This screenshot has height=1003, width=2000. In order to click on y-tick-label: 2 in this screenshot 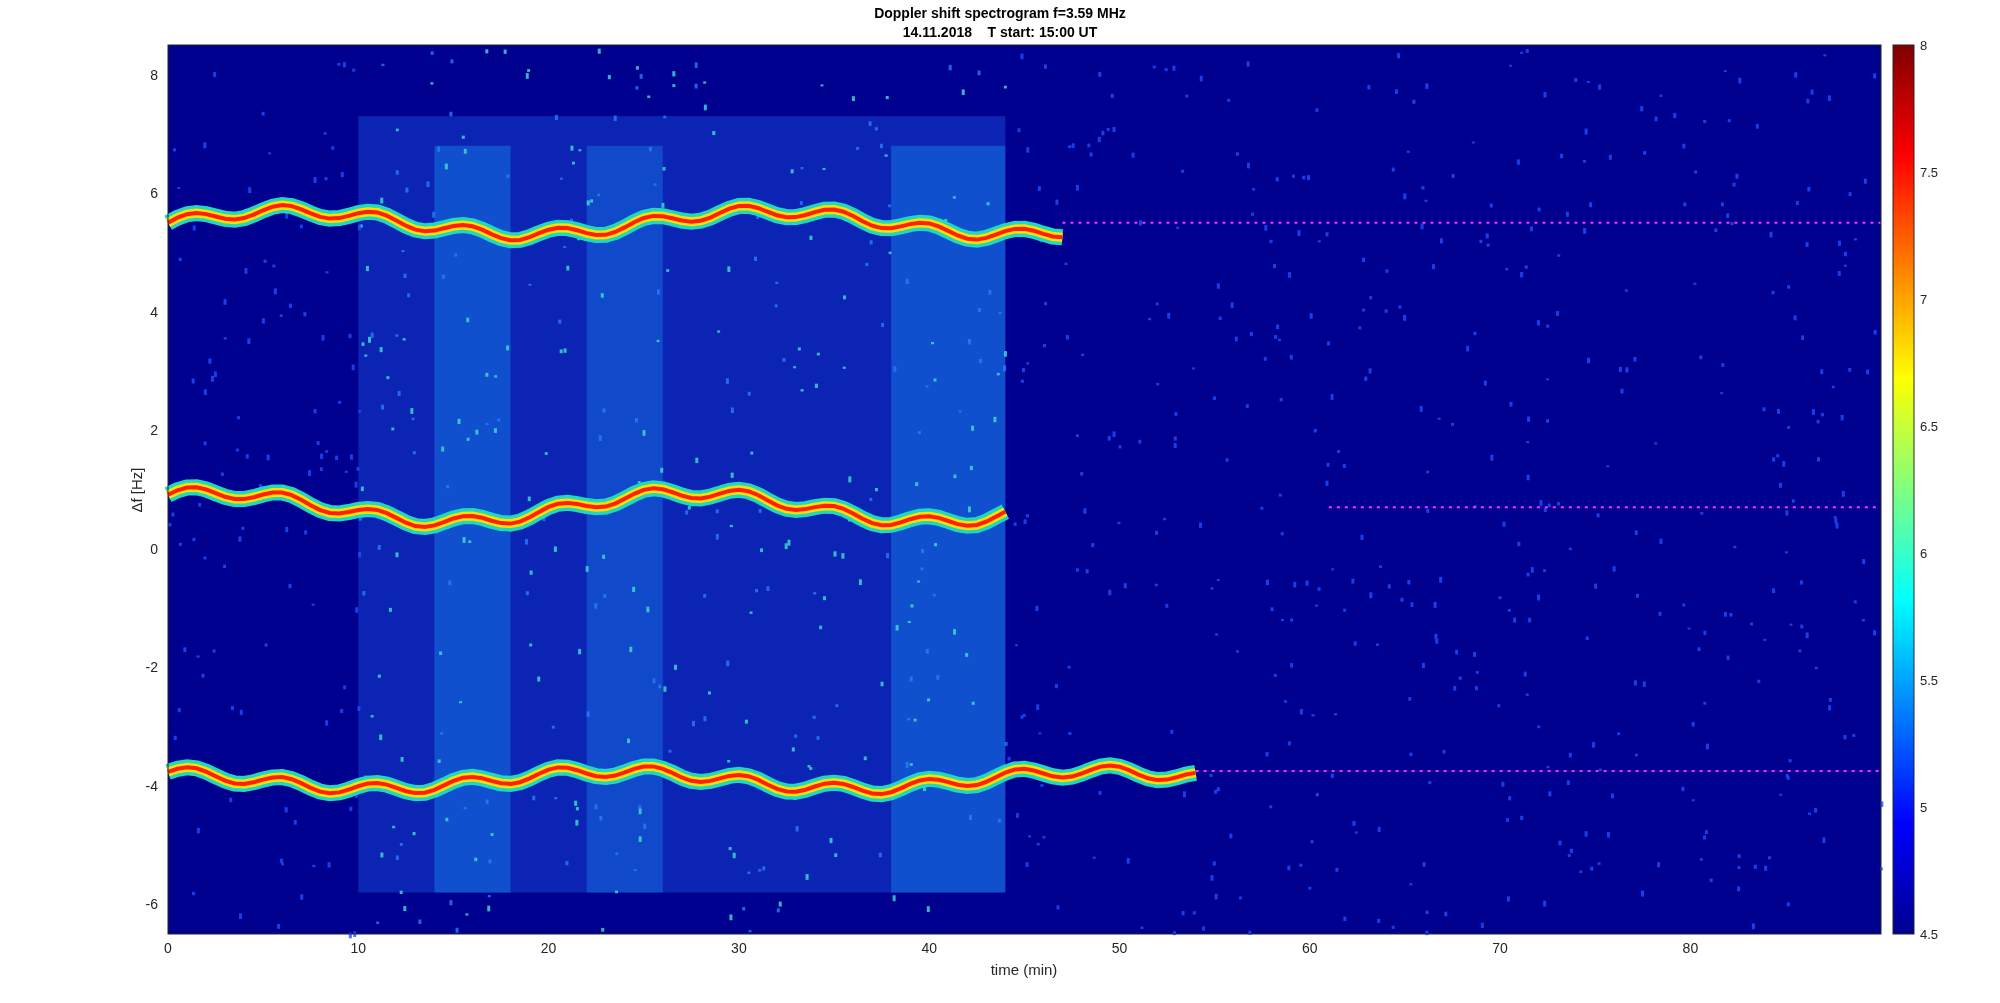, I will do `click(154, 430)`.